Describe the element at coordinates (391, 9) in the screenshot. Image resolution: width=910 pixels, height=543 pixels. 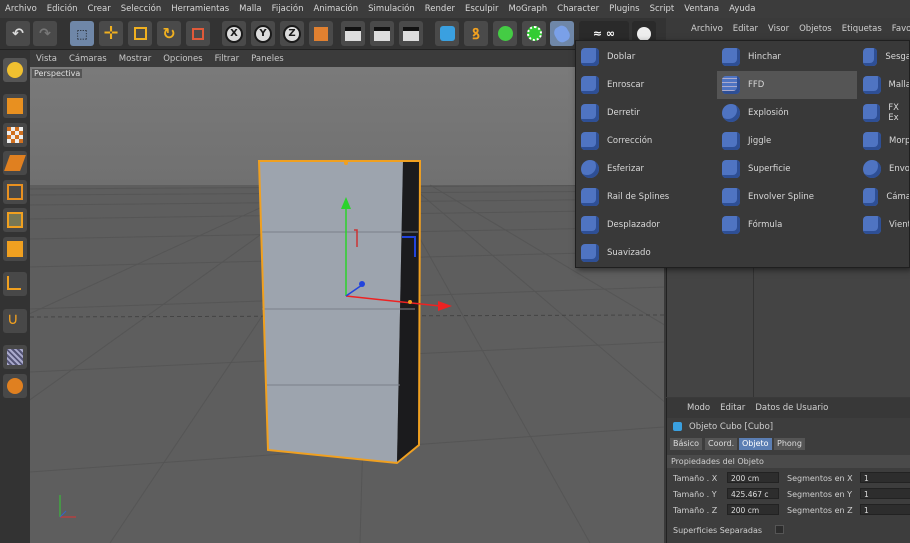
I see `menu-simulacion: Simulación` at that location.